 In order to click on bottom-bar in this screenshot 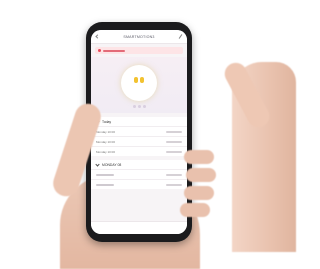, I will do `click(139, 227)`.